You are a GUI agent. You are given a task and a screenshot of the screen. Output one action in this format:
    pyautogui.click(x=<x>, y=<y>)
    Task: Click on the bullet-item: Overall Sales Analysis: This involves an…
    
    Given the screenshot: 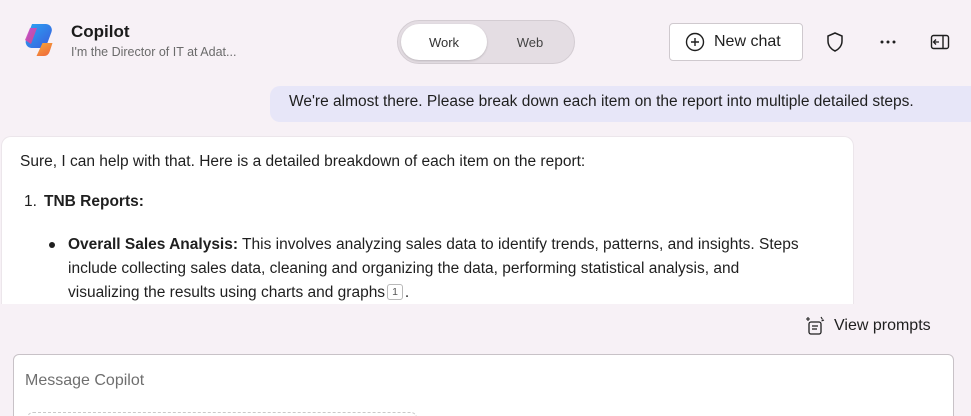 What is the action you would take?
    pyautogui.click(x=438, y=268)
    